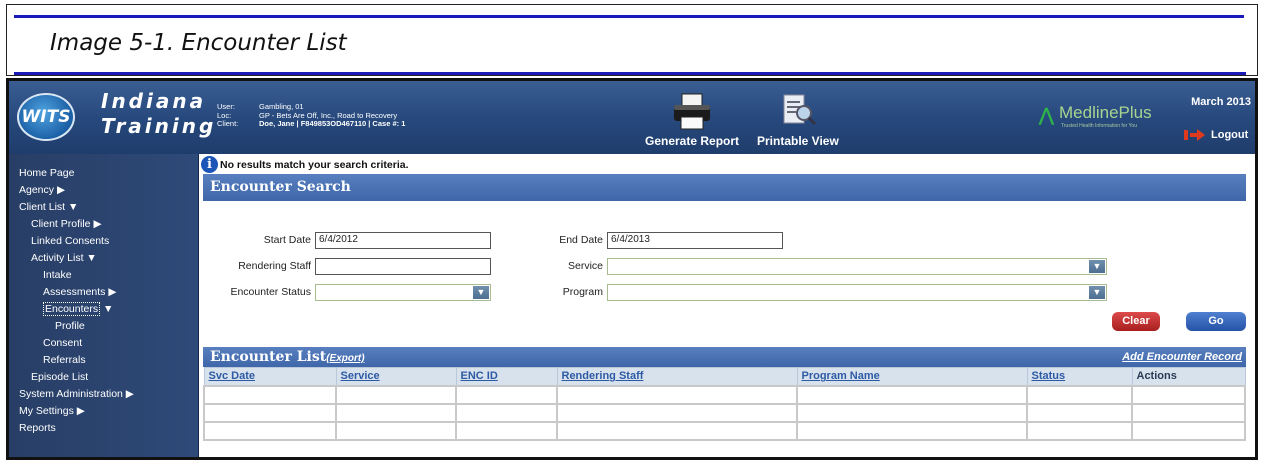  I want to click on column-header-enc-id: ENC ID, so click(506, 376).